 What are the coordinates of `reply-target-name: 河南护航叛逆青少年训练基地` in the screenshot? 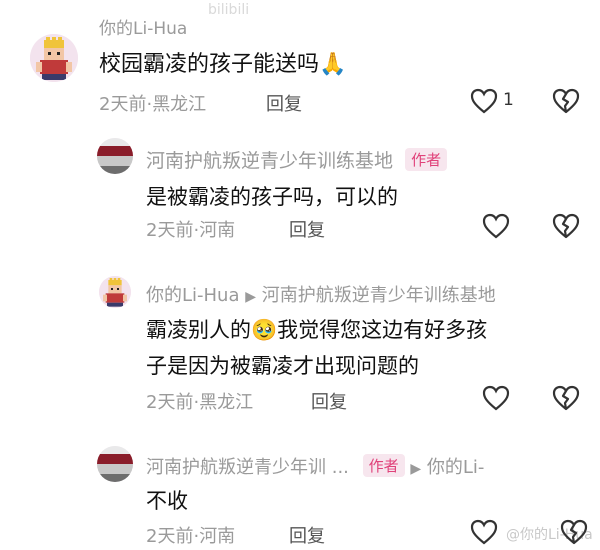 It's located at (379, 295).